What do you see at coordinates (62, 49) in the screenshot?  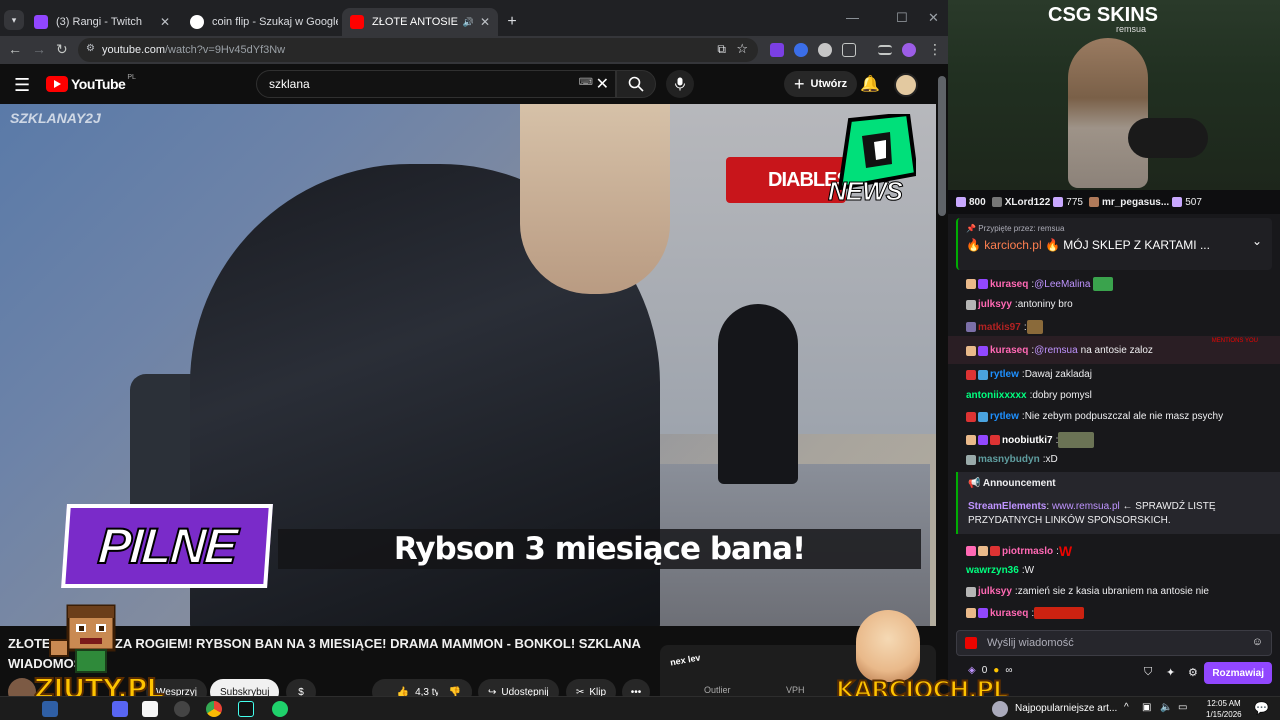 I see `reload-icon: ↻` at bounding box center [62, 49].